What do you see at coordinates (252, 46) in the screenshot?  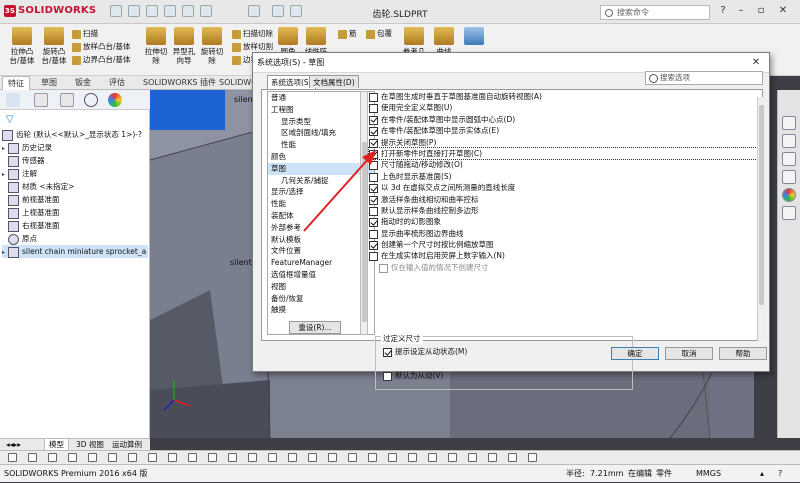 I see `lofted-cut-button: 放样切割` at bounding box center [252, 46].